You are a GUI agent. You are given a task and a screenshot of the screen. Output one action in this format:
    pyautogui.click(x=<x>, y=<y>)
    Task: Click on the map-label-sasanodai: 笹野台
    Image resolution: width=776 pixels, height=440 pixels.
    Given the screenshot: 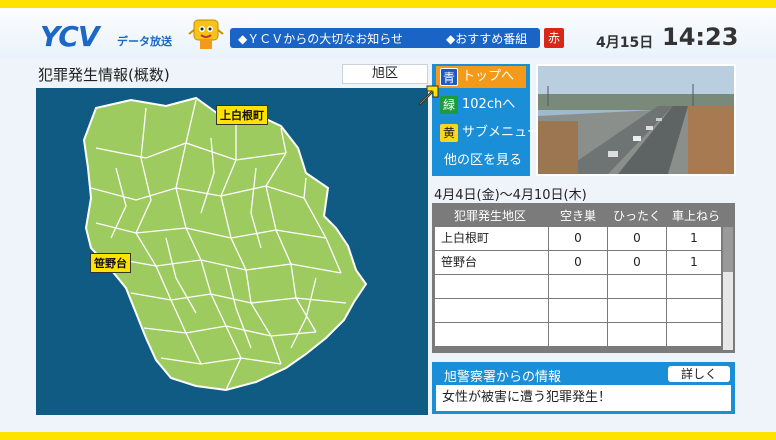 What is the action you would take?
    pyautogui.click(x=110, y=263)
    